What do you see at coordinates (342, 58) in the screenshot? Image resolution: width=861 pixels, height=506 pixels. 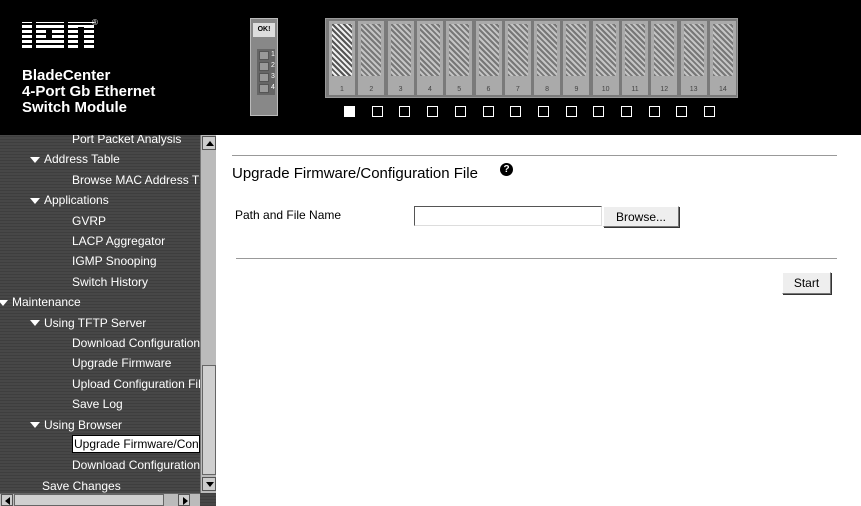 I see `blade-bay-1: 1` at bounding box center [342, 58].